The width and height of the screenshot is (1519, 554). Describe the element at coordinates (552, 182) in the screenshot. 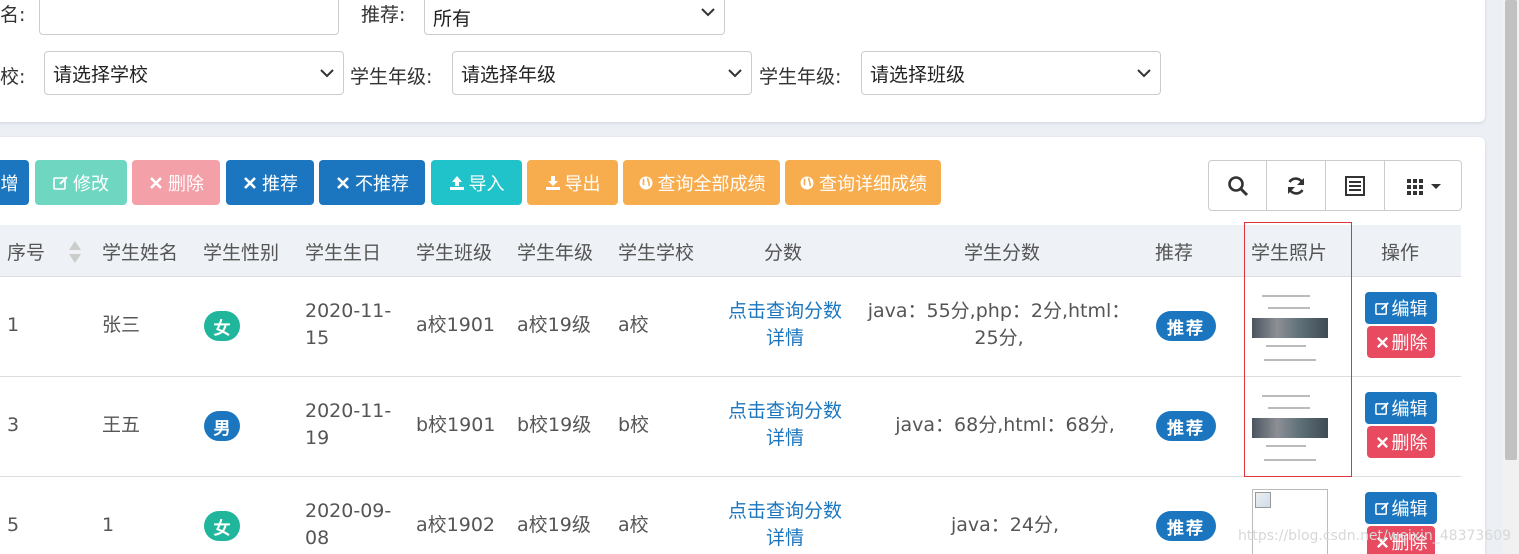

I see `download-icon` at that location.